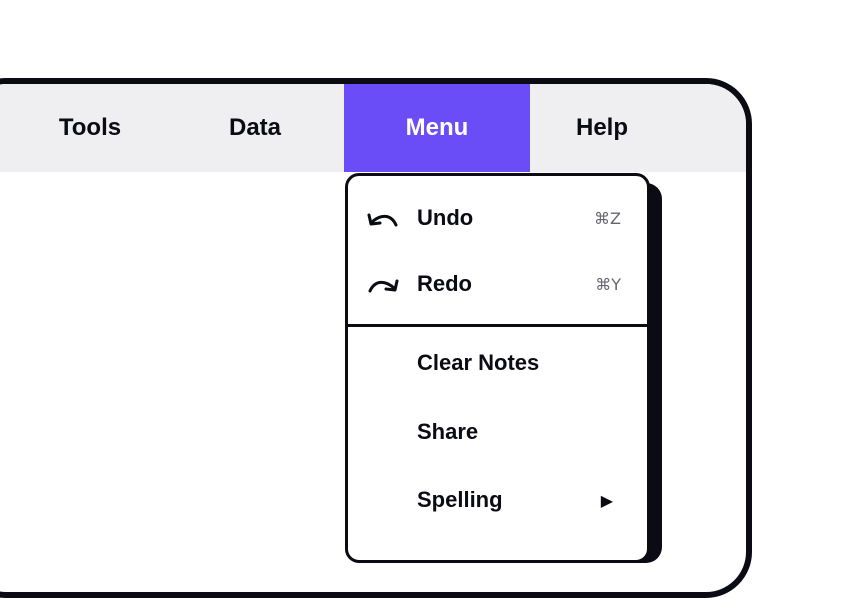 This screenshot has width=864, height=598. What do you see at coordinates (383, 284) in the screenshot?
I see `redo-icon` at bounding box center [383, 284].